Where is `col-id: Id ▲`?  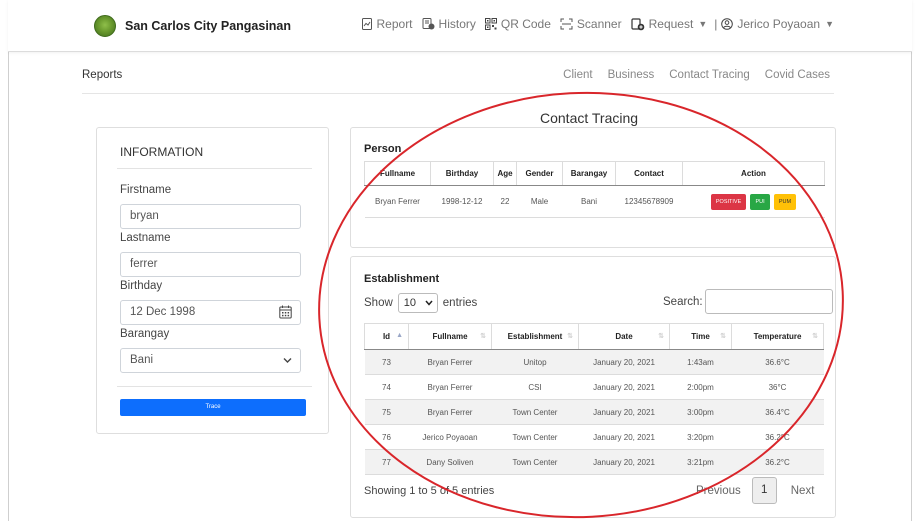 col-id: Id ▲ is located at coordinates (386, 336).